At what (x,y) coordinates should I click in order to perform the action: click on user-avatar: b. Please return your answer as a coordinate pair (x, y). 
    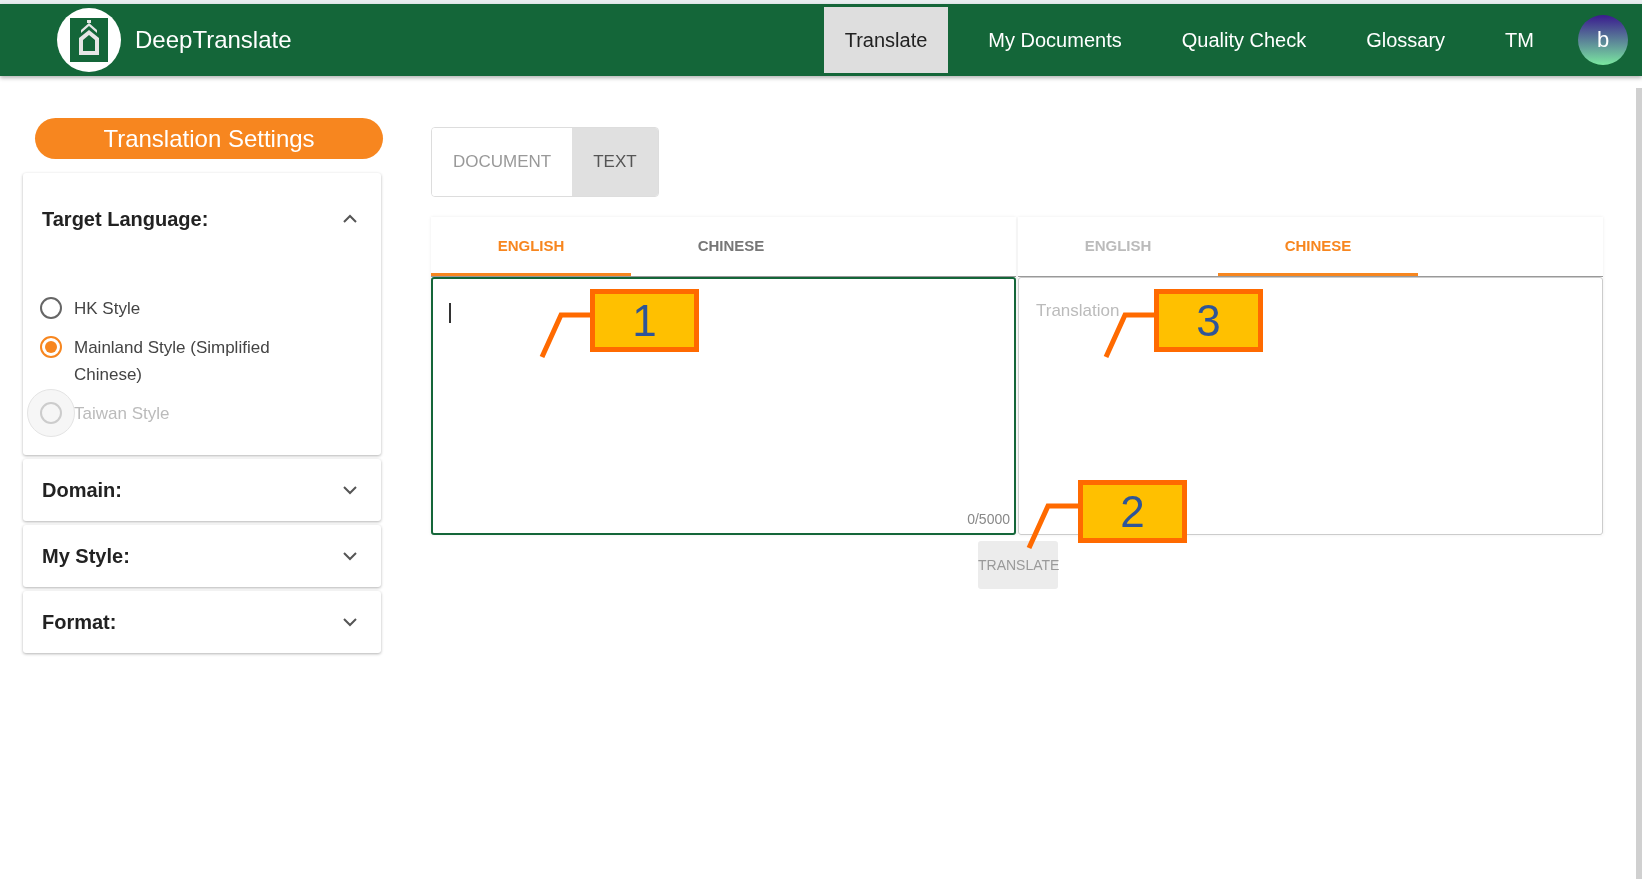
    Looking at the image, I should click on (1603, 40).